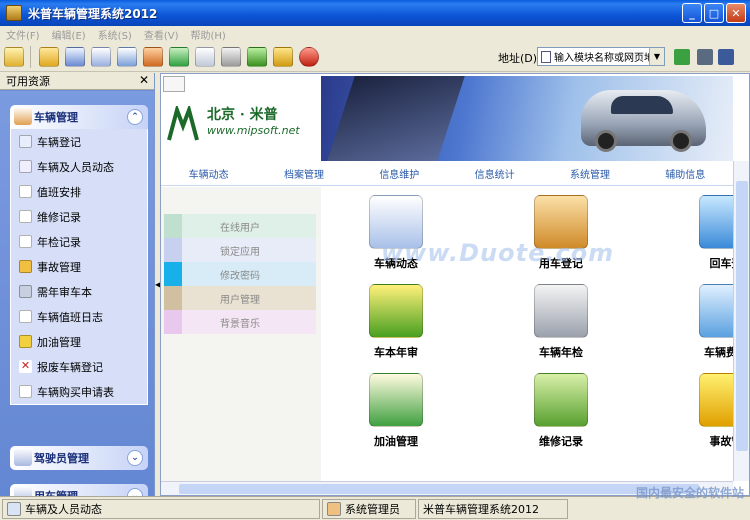  I want to click on exit-icon, so click(309, 57).